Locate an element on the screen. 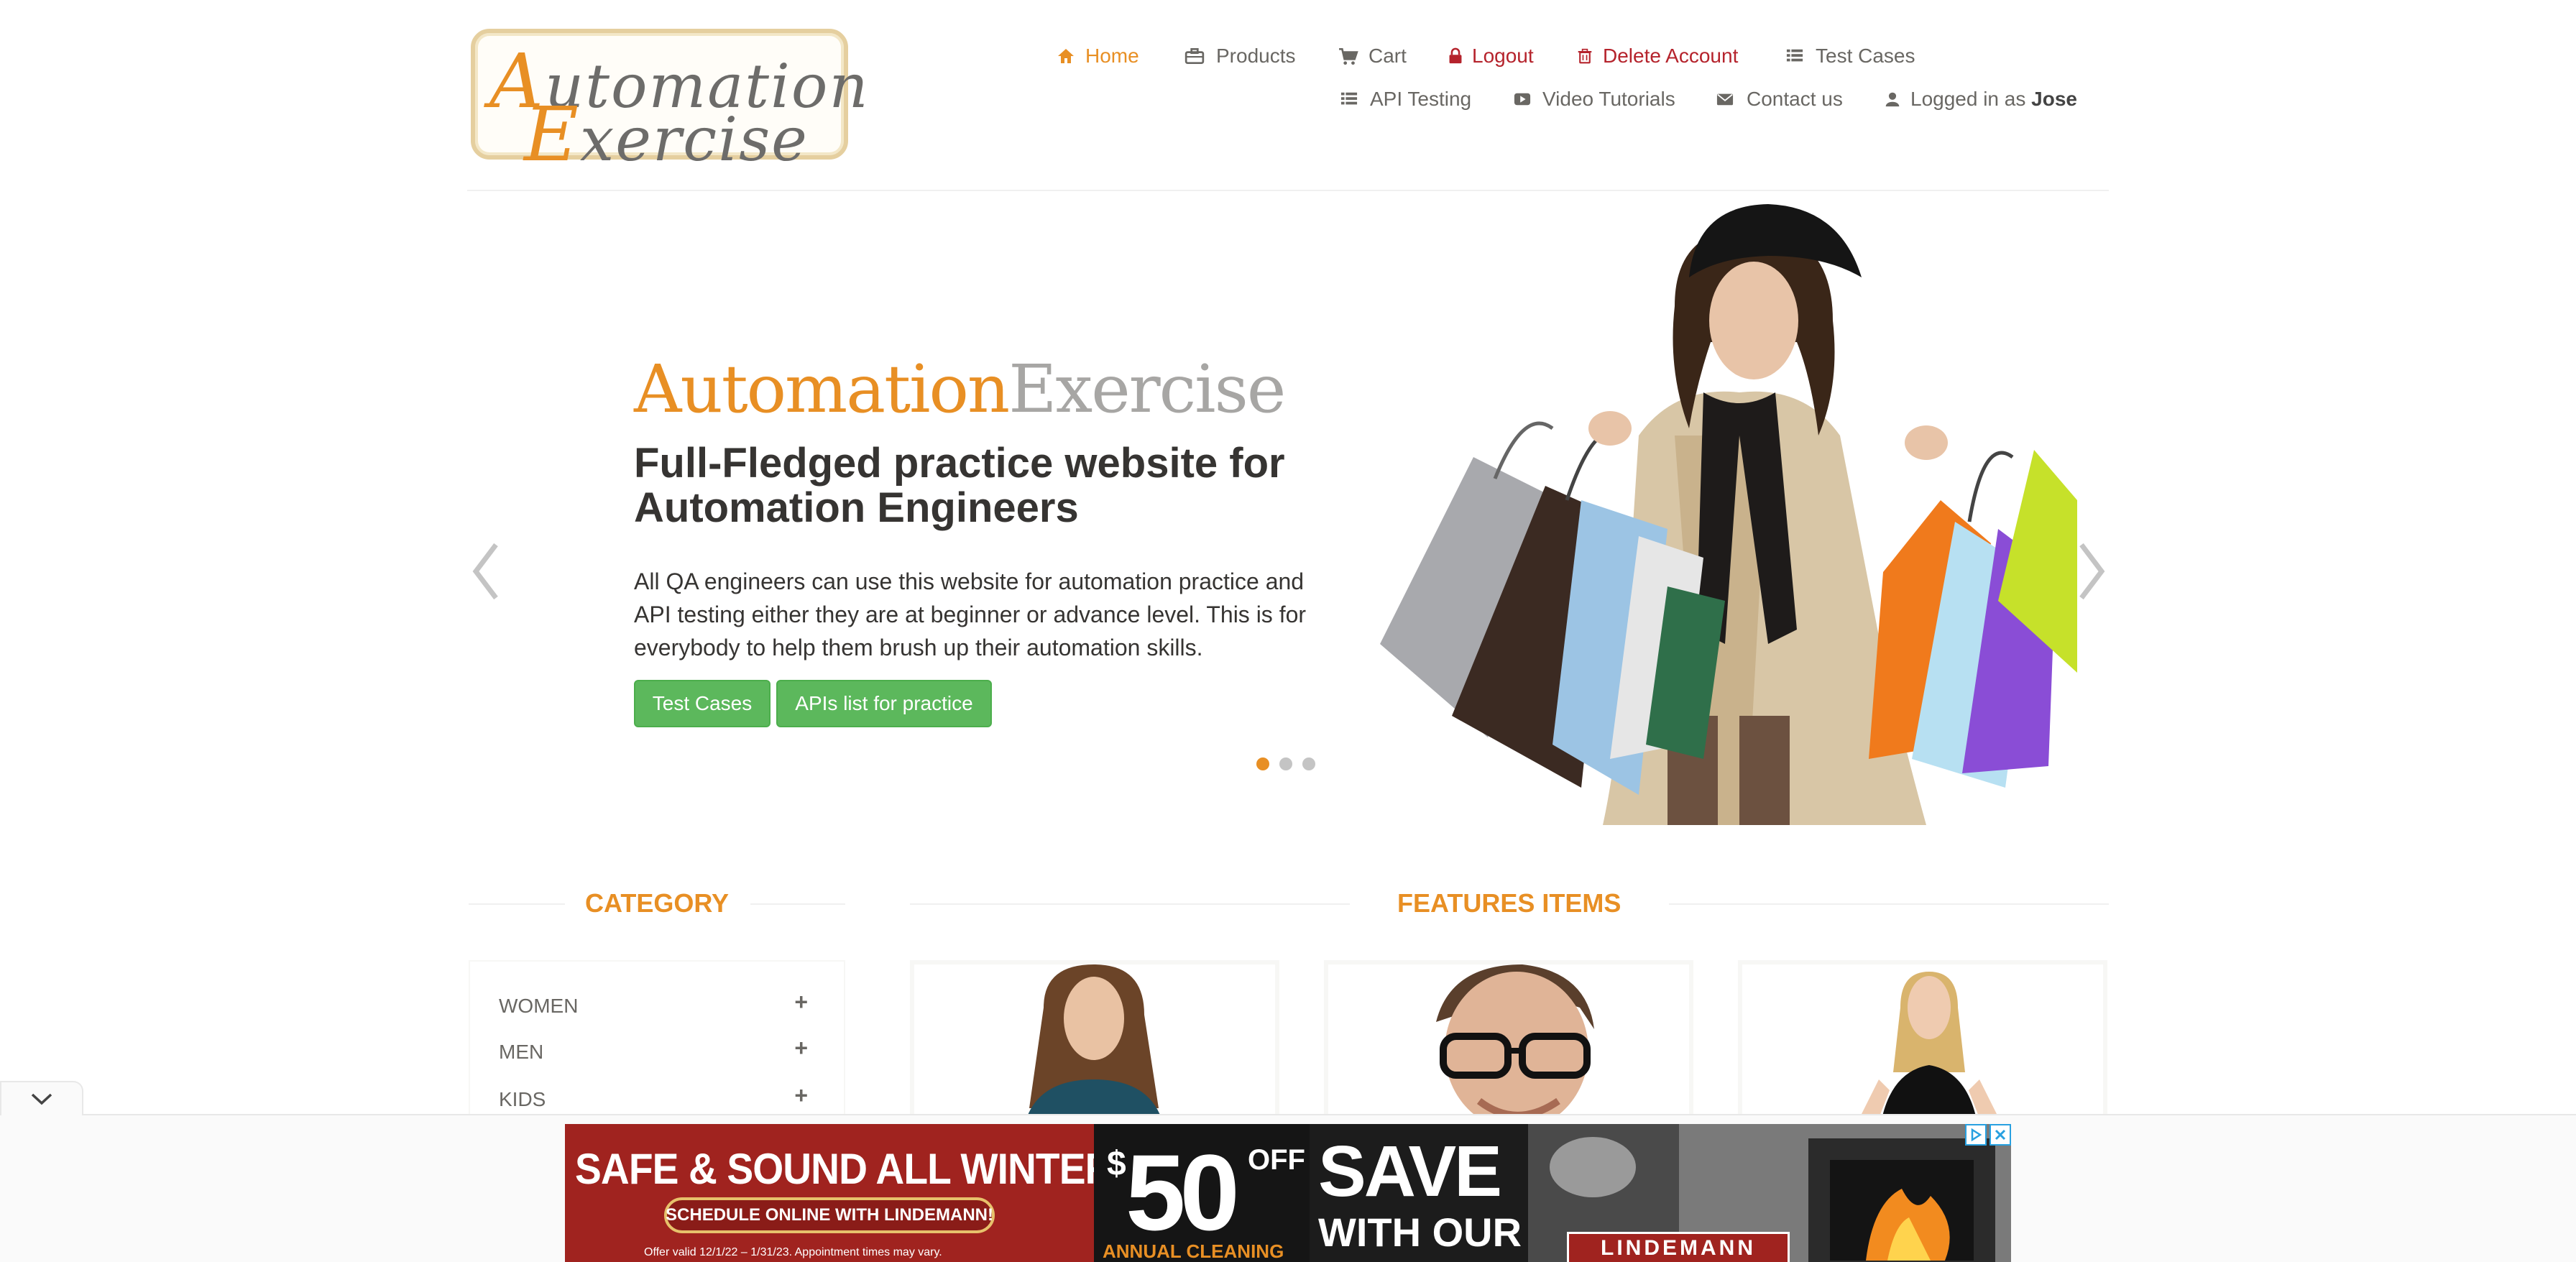 The width and height of the screenshot is (2576, 1262). nav-test-cases: Test Cases is located at coordinates (1850, 56).